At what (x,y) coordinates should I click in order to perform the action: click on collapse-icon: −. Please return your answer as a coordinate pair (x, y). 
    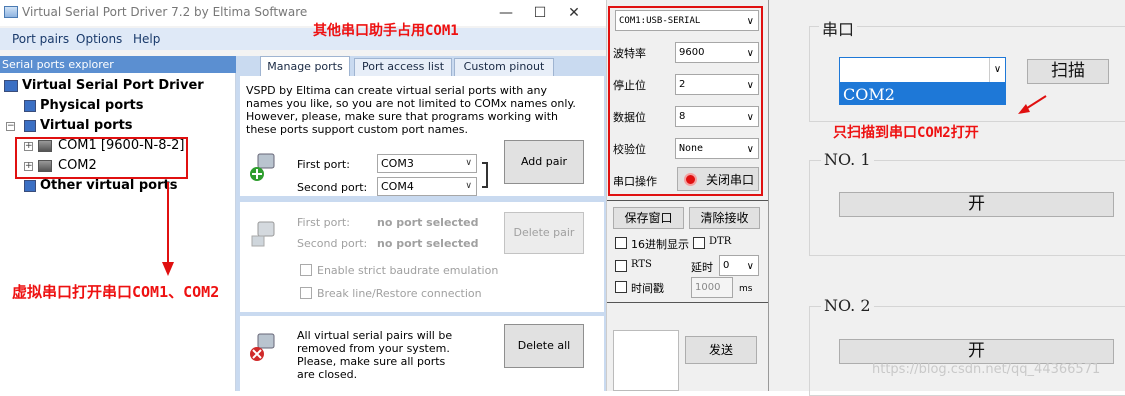
    Looking at the image, I should click on (10, 126).